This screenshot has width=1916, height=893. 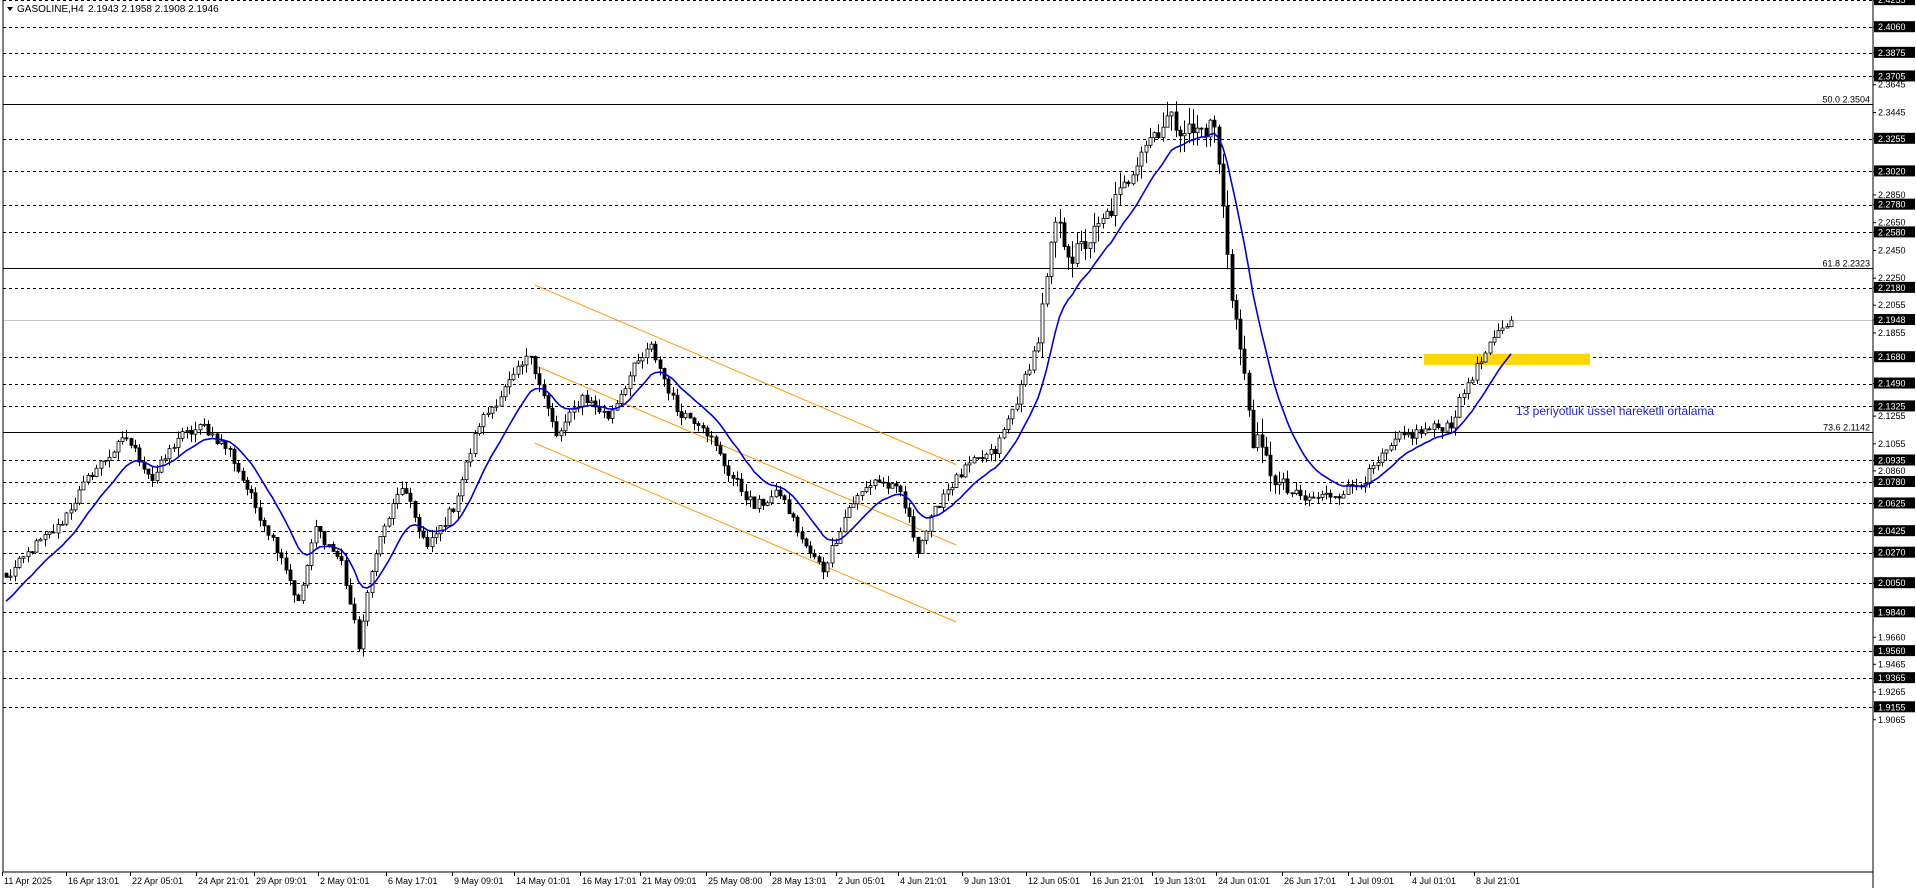 What do you see at coordinates (1892, 288) in the screenshot?
I see `price-tick: 2.2180` at bounding box center [1892, 288].